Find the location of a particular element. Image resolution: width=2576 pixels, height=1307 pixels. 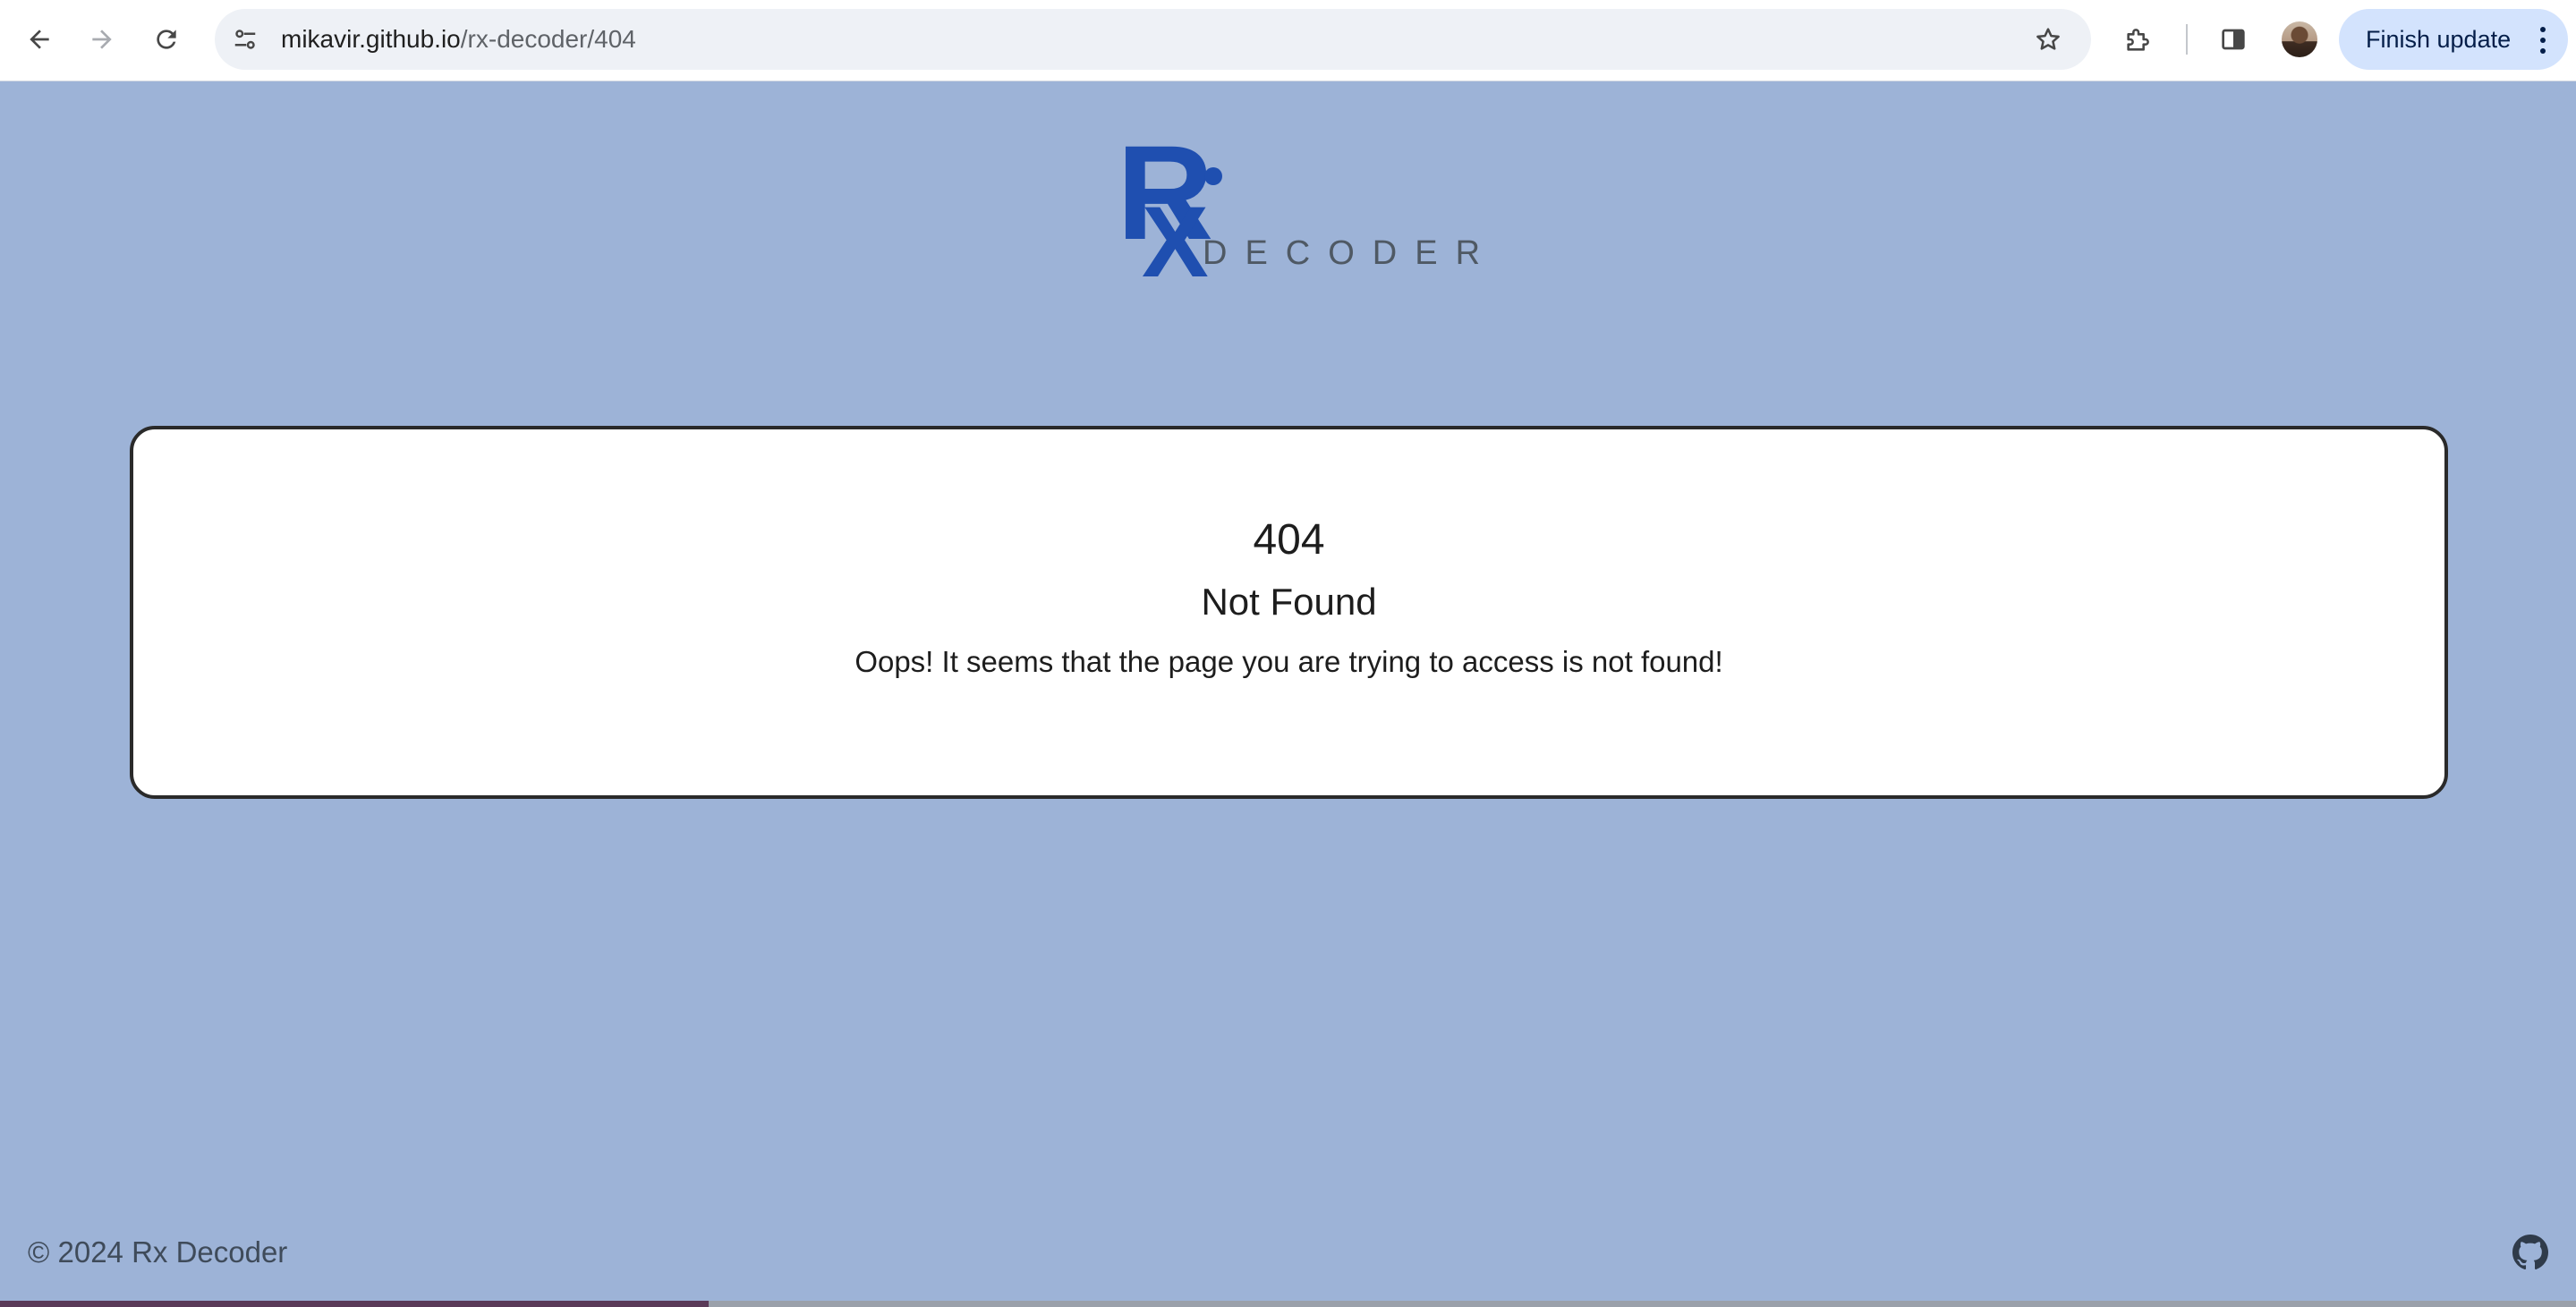

extensions-button is located at coordinates (2138, 39).